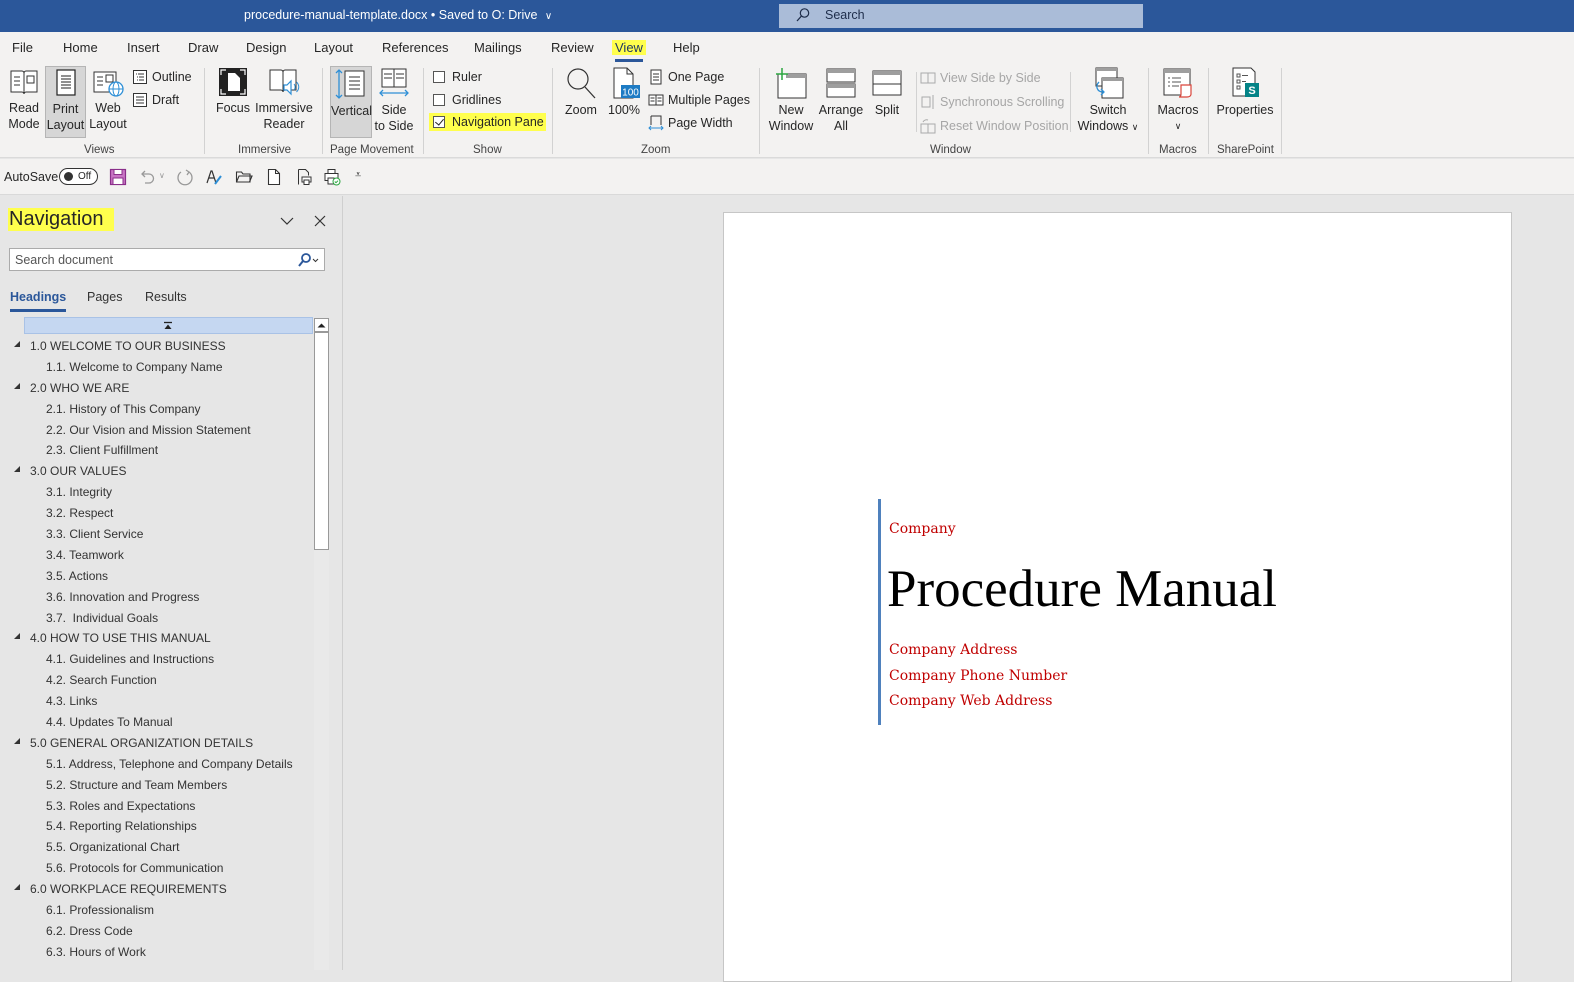 The image size is (1574, 982). Describe the element at coordinates (162, 77) in the screenshot. I see `outline-button: Outline` at that location.